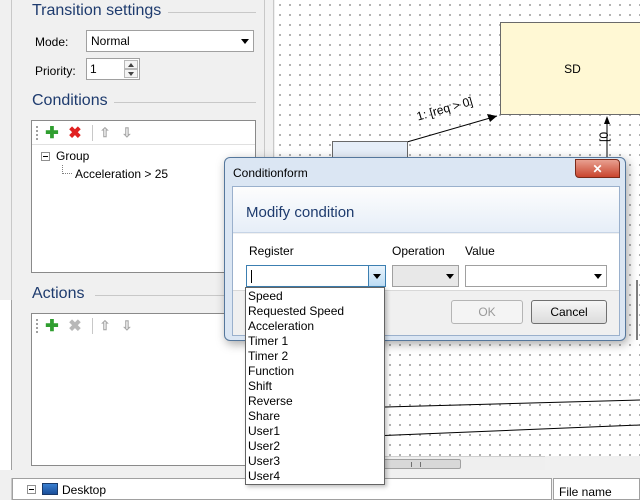 The height and width of the screenshot is (500, 640). I want to click on register-option: Shift, so click(315, 386).